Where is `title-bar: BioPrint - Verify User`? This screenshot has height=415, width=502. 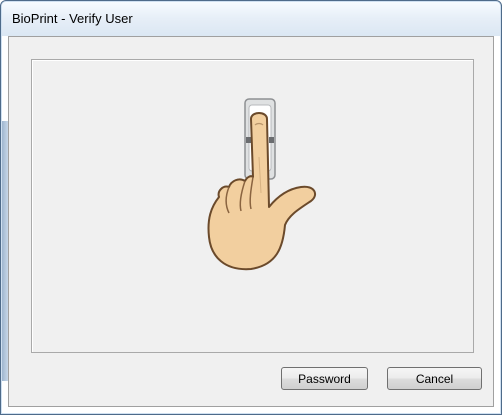
title-bar: BioPrint - Verify User is located at coordinates (251, 19).